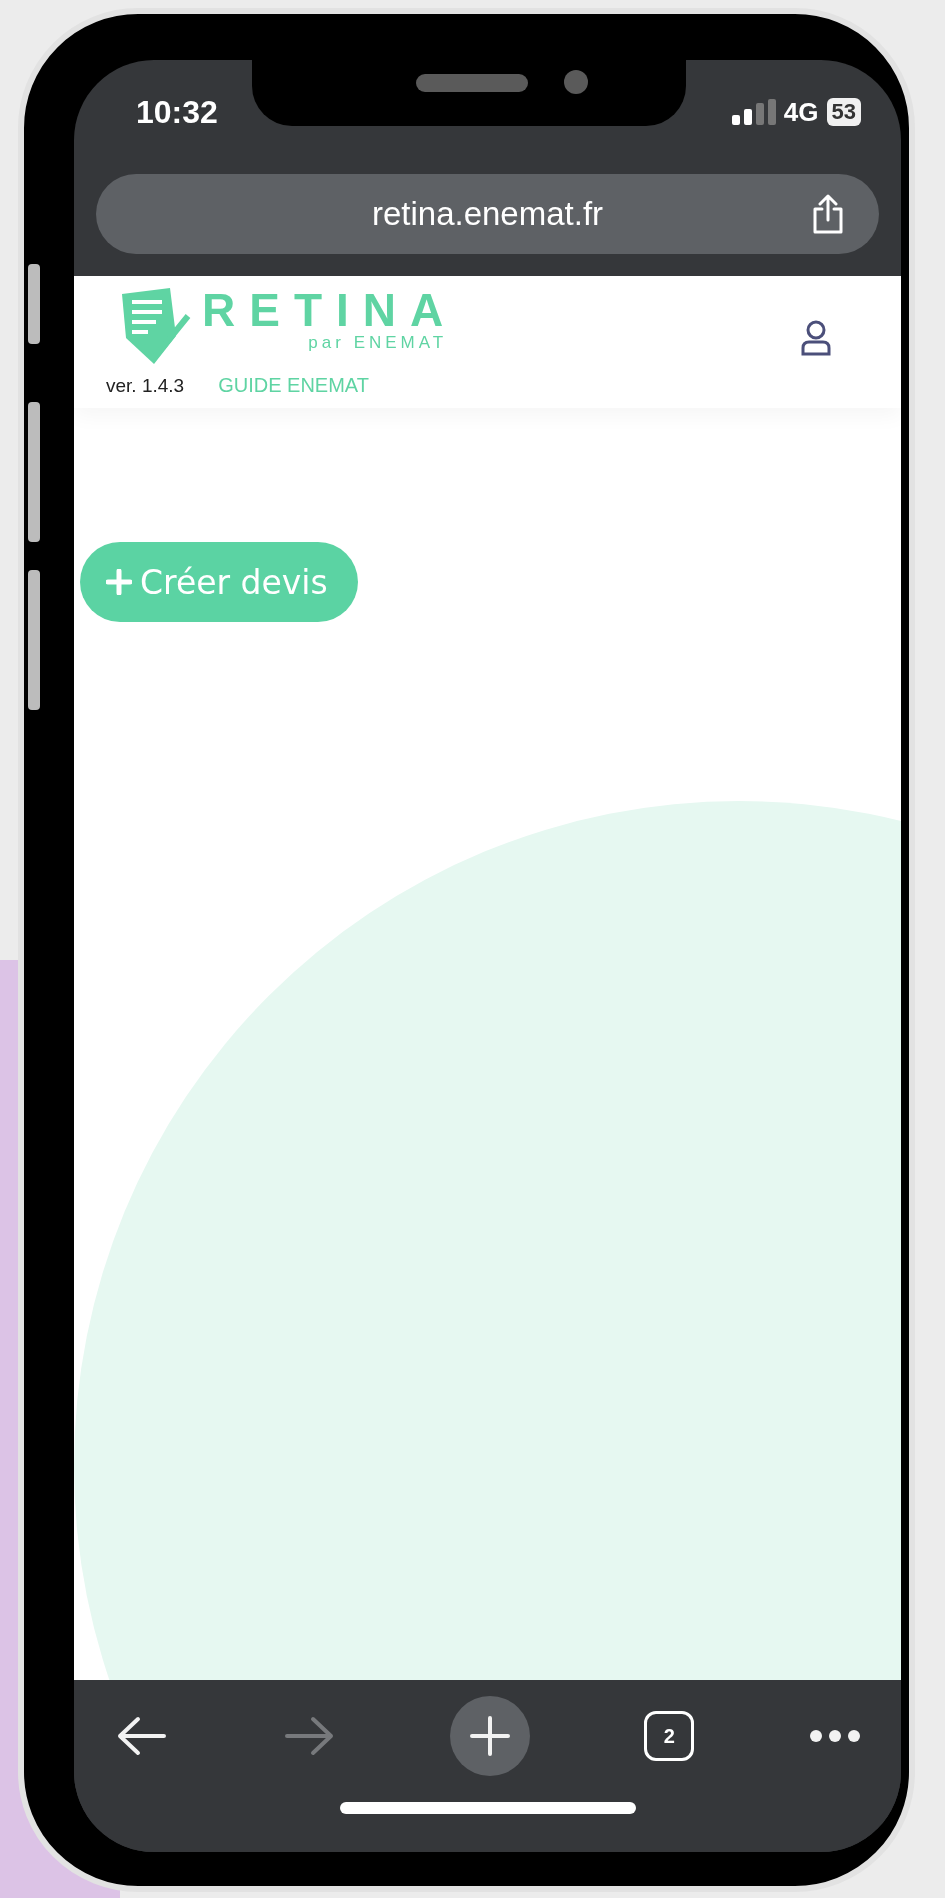 Image resolution: width=945 pixels, height=1898 pixels. I want to click on logo-subtitle: par ENEMAT, so click(378, 343).